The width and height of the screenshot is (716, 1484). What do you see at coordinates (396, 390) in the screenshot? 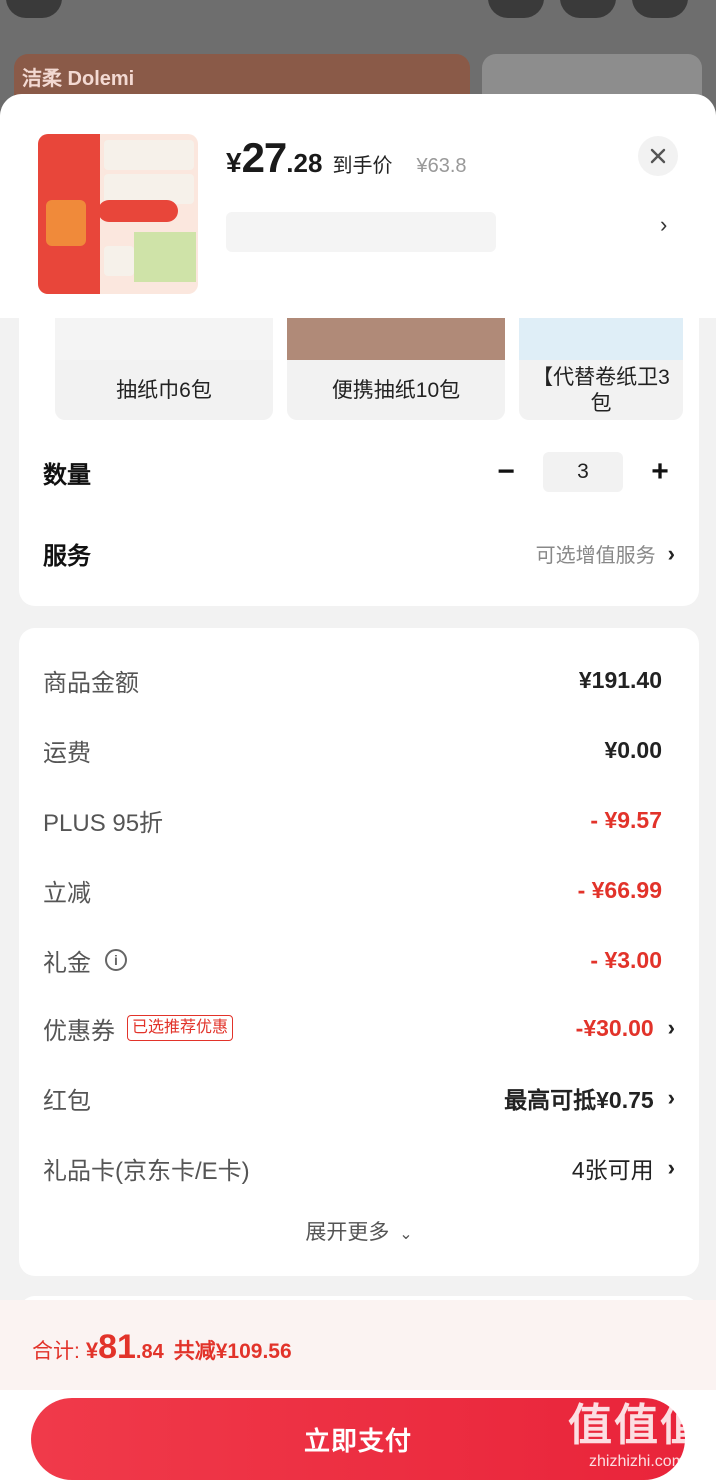
I see `variant-label: 便携抽纸10包` at bounding box center [396, 390].